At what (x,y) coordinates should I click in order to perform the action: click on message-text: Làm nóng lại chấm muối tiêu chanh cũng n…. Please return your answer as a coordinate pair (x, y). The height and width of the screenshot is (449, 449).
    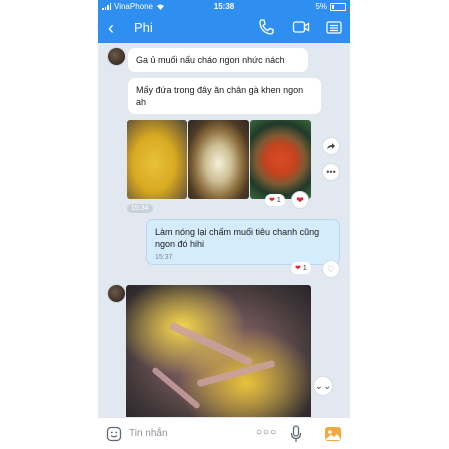
    Looking at the image, I should click on (237, 238).